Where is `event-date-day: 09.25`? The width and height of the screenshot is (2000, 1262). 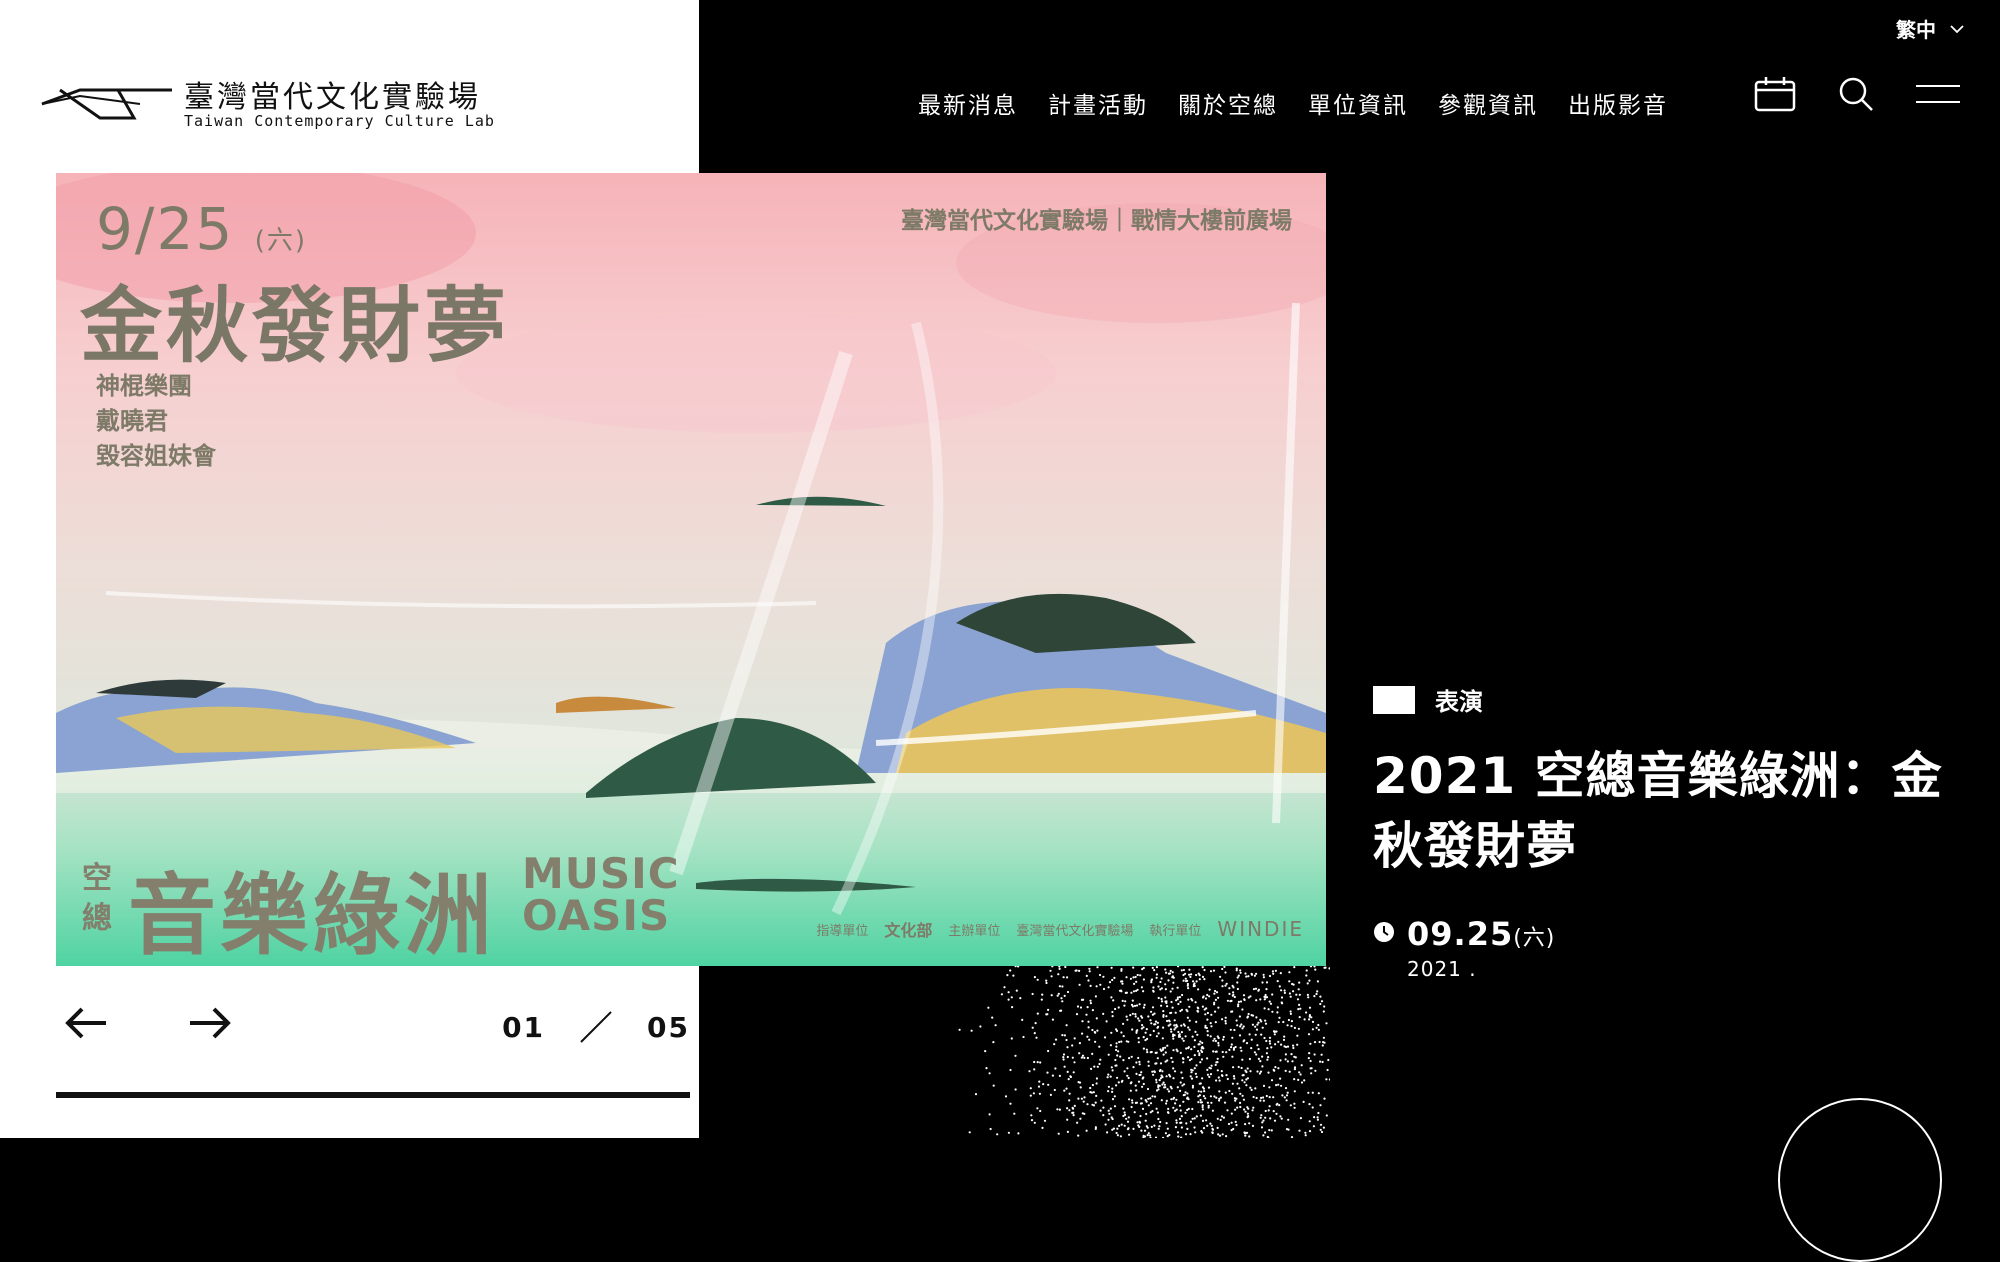
event-date-day: 09.25 is located at coordinates (1460, 934).